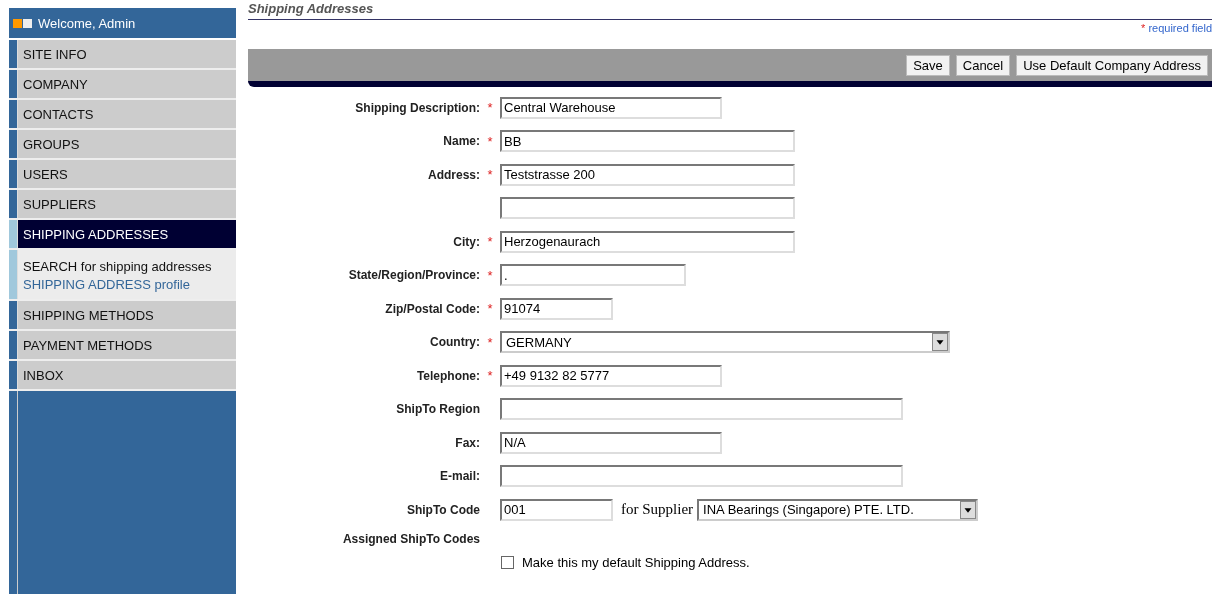 The width and height of the screenshot is (1216, 594). What do you see at coordinates (448, 375) in the screenshot?
I see `field-label: Telephone:` at bounding box center [448, 375].